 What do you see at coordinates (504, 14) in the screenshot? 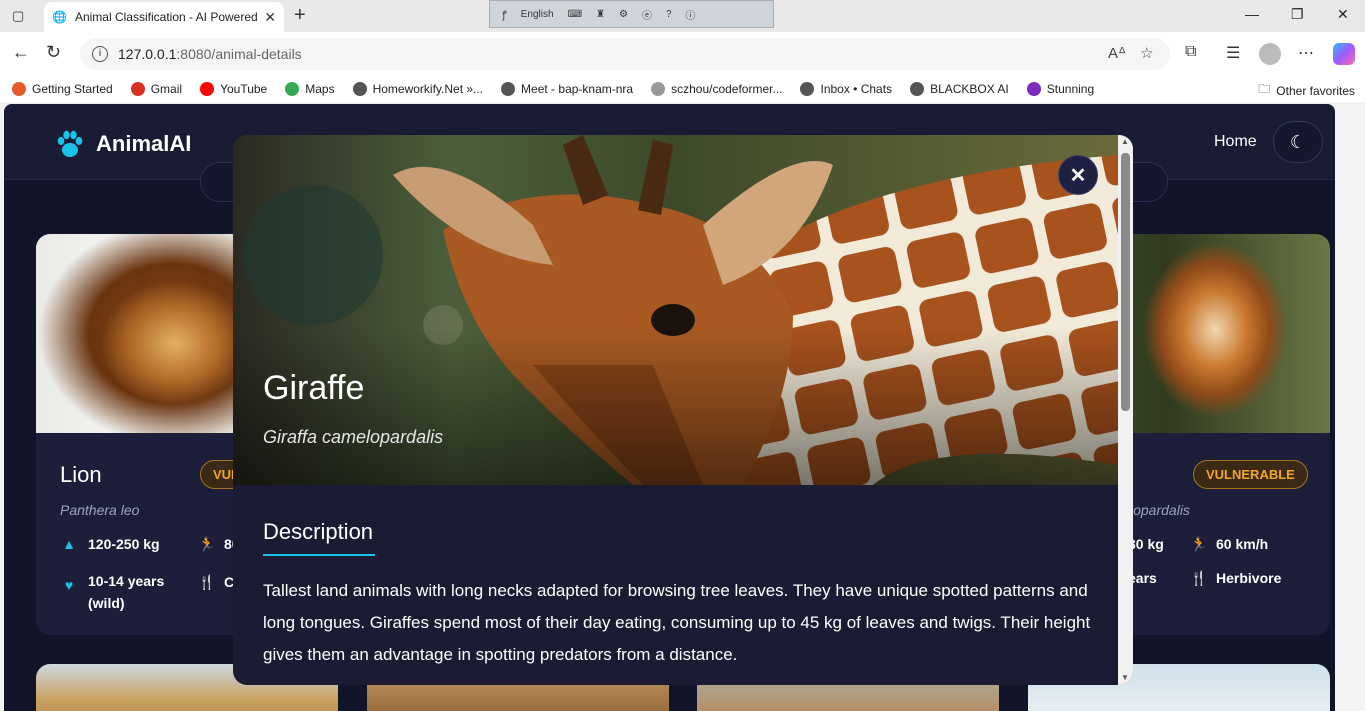
I see `ime-icon: ꝭ` at bounding box center [504, 14].